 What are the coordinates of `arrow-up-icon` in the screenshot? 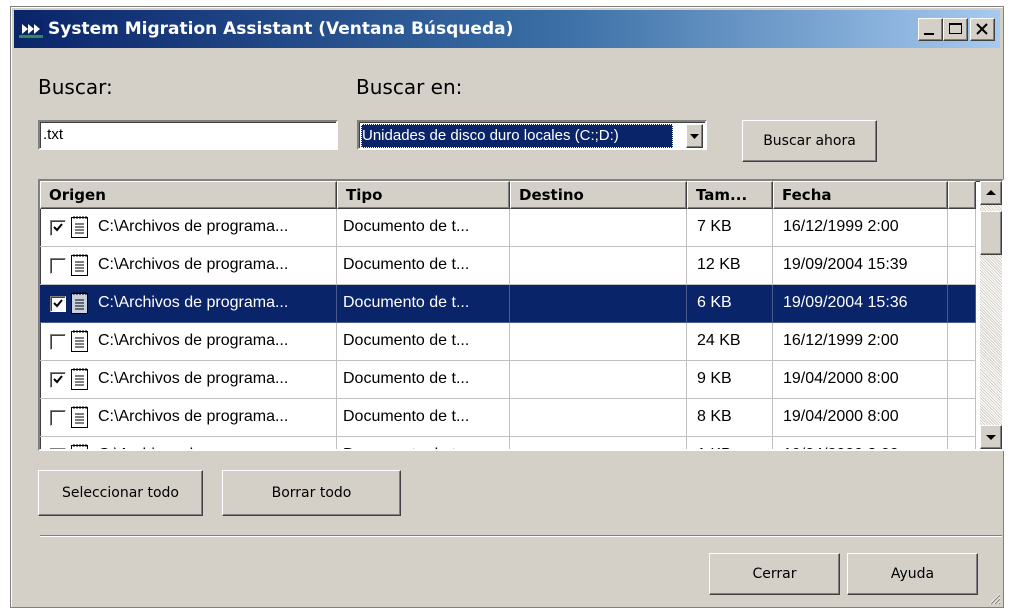 It's located at (991, 192).